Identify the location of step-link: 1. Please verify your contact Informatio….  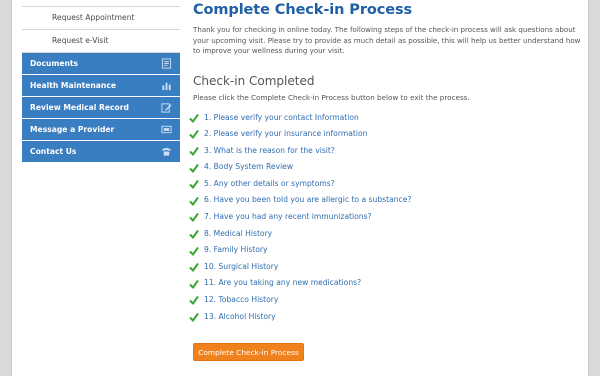
(281, 118).